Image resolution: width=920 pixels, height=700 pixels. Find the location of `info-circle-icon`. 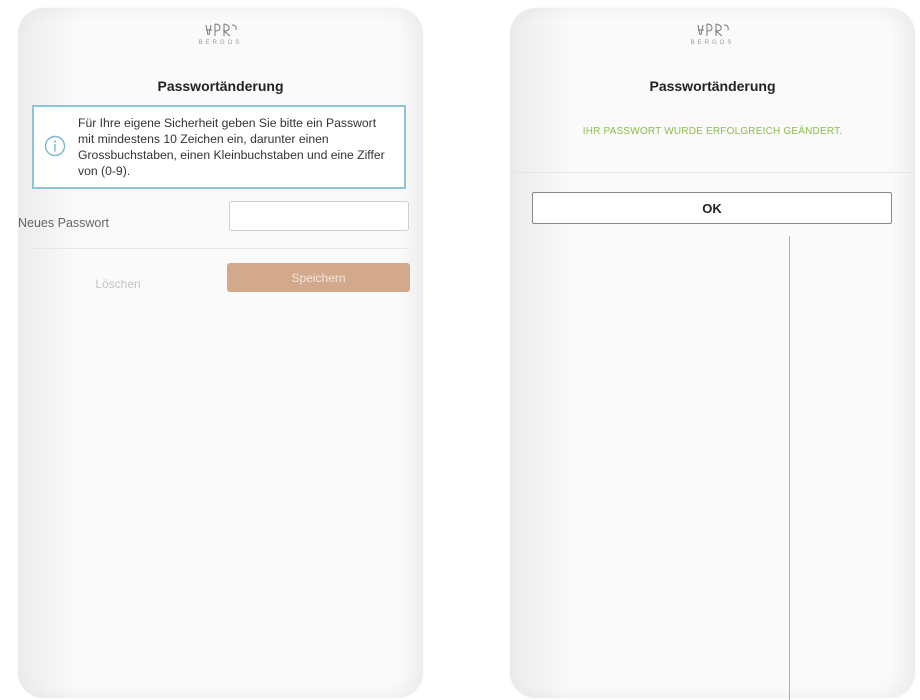

info-circle-icon is located at coordinates (55, 146).